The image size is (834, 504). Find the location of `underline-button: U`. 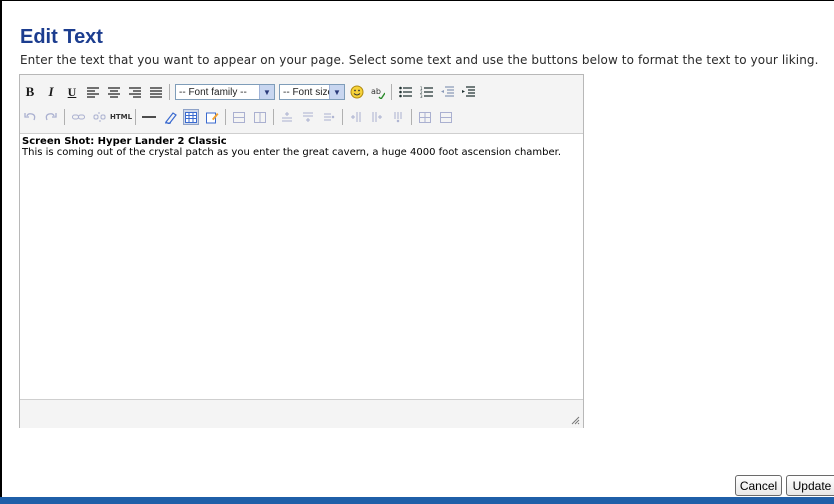

underline-button: U is located at coordinates (72, 92).